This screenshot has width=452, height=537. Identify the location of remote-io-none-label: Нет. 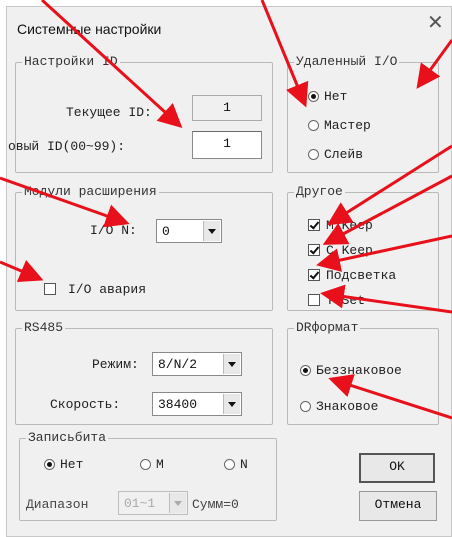
(336, 96).